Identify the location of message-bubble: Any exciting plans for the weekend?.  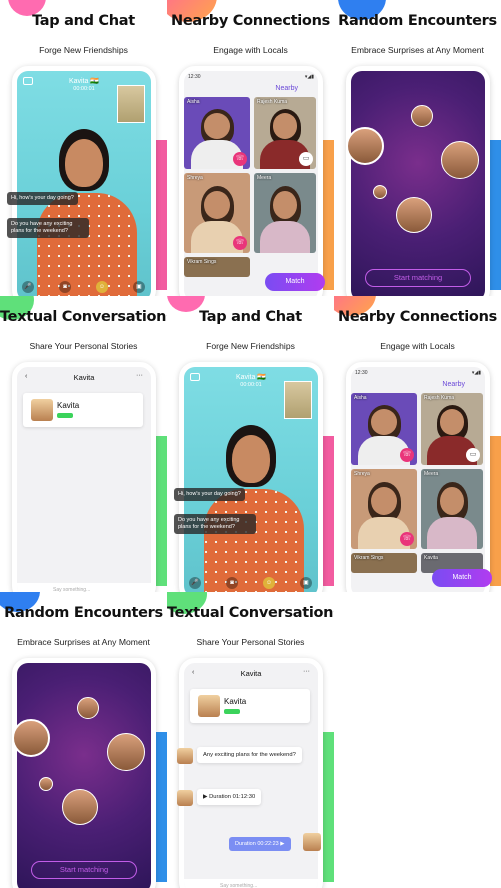
(249, 755).